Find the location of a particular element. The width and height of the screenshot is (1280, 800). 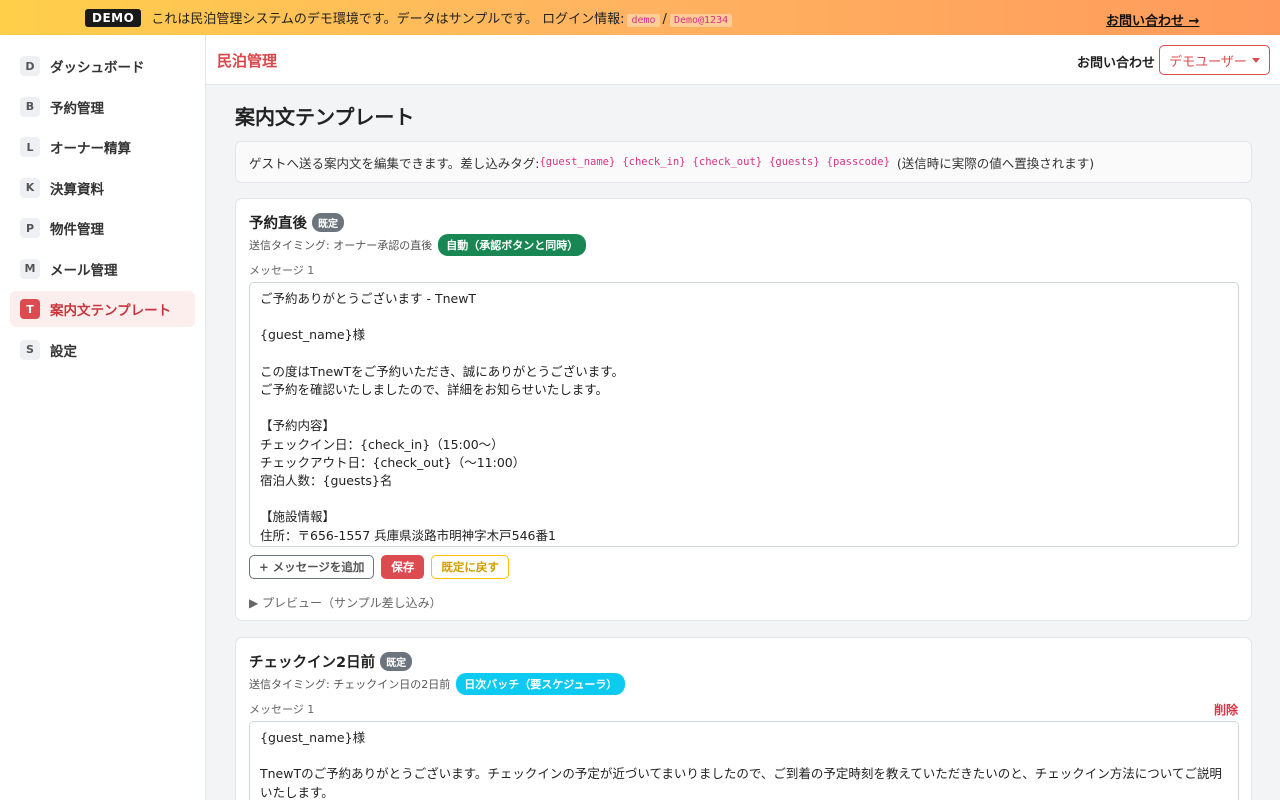

demo-password: Demo@1234 is located at coordinates (701, 20).